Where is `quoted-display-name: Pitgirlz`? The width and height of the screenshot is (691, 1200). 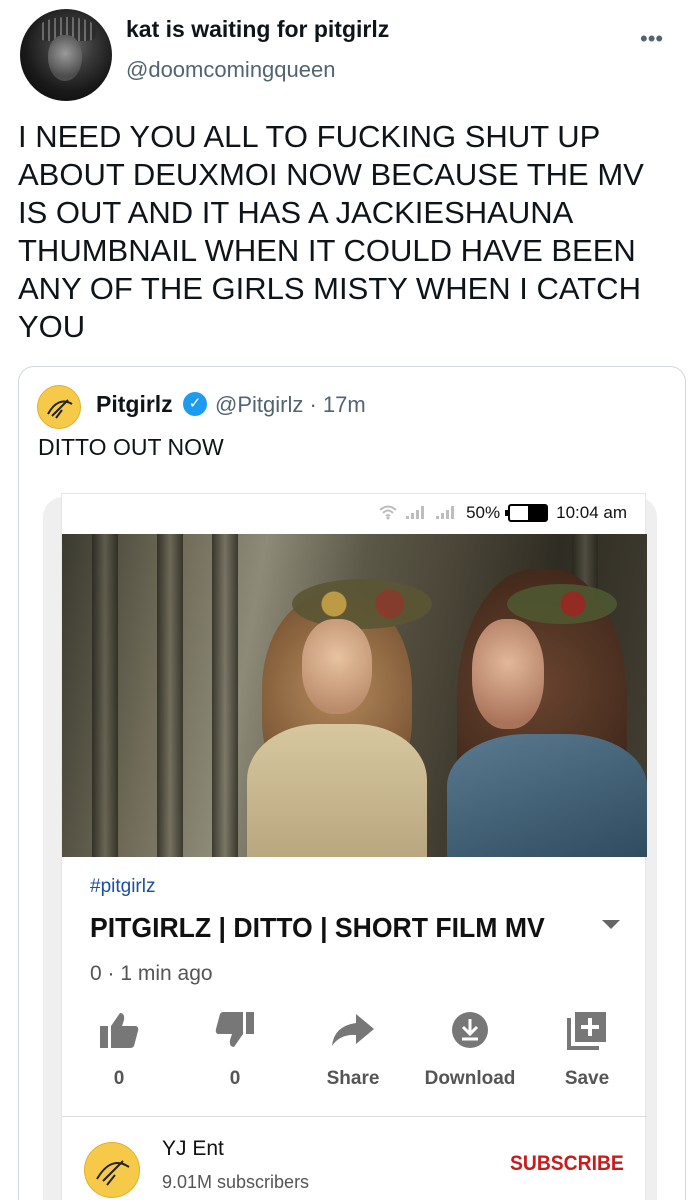
quoted-display-name: Pitgirlz is located at coordinates (134, 404).